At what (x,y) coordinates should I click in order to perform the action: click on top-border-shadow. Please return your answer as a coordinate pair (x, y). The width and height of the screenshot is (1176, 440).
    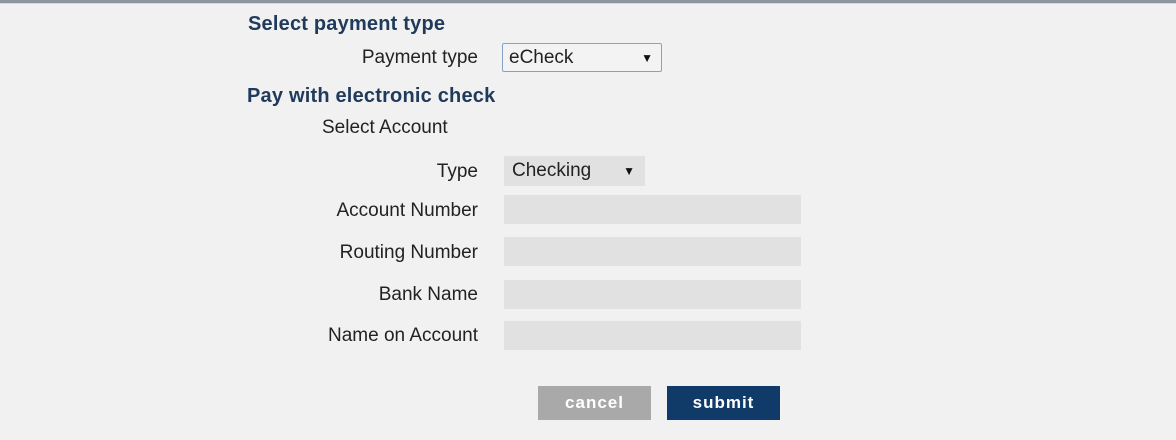
    Looking at the image, I should click on (588, 3).